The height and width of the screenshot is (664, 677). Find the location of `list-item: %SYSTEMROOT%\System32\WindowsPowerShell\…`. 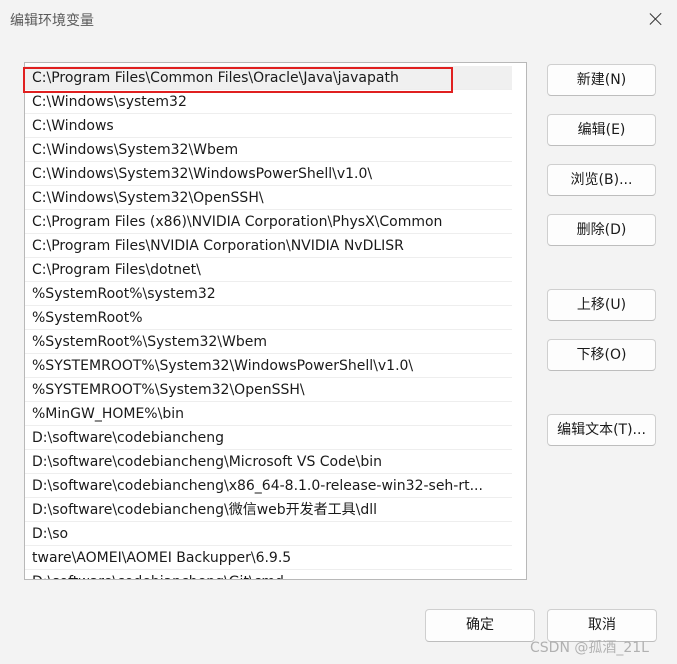

list-item: %SYSTEMROOT%\System32\WindowsPowerShell\… is located at coordinates (268, 366).